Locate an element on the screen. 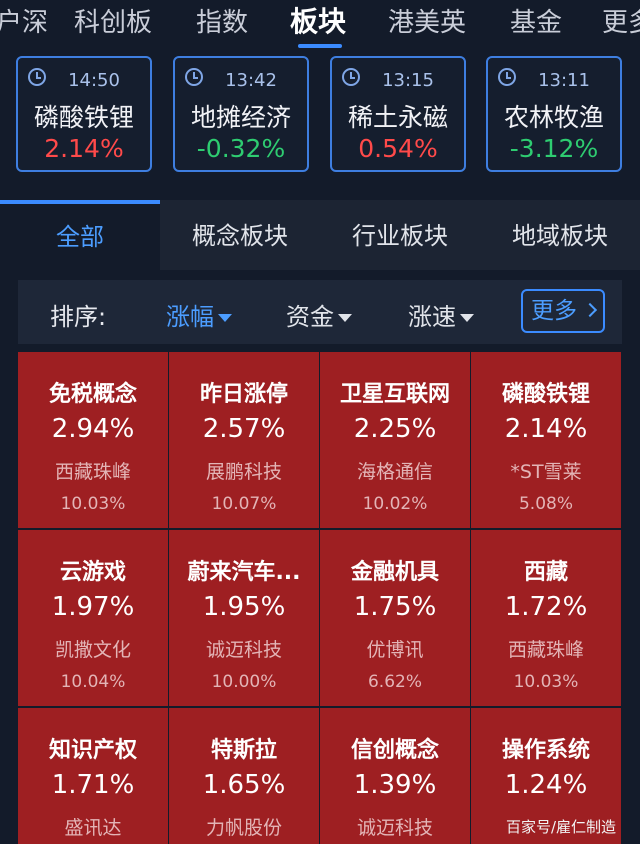 This screenshot has height=844, width=640. tab-region: 地域板块 is located at coordinates (560, 235).